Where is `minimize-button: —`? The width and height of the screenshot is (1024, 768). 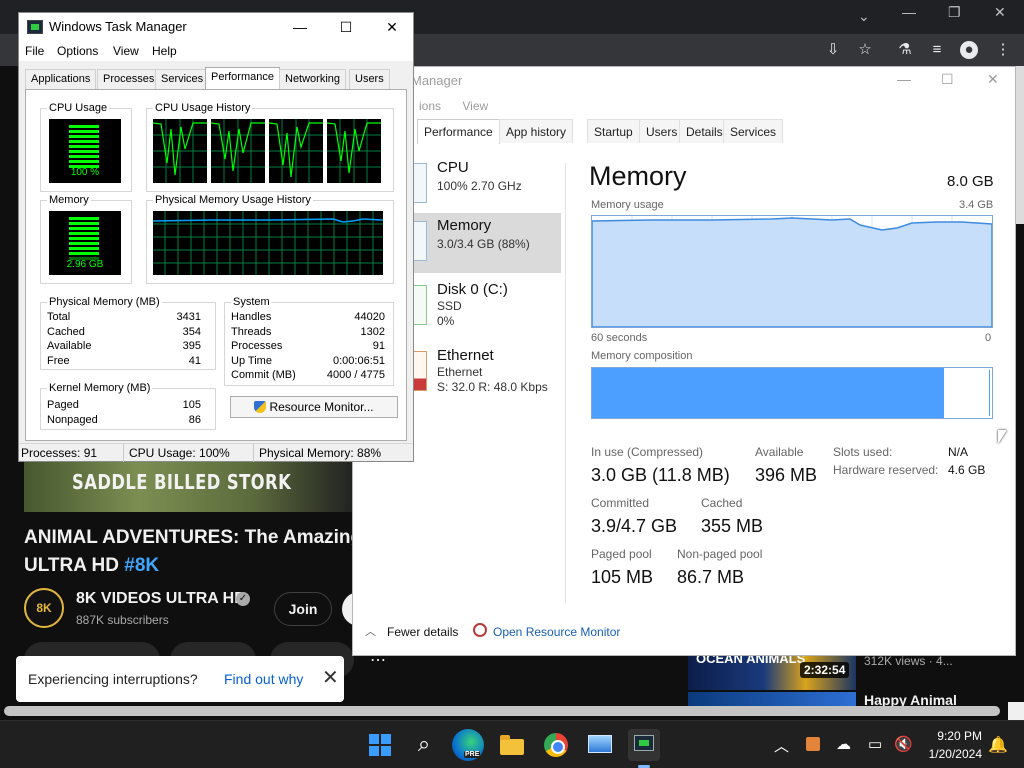 minimize-button: — is located at coordinates (300, 27).